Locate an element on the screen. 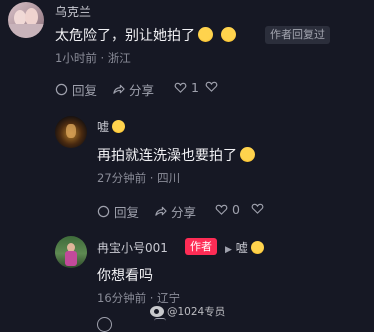 The height and width of the screenshot is (332, 374). comment-username: 乌克兰 is located at coordinates (73, 11).